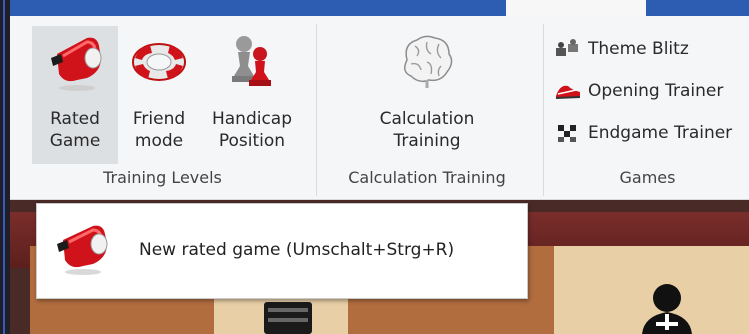  I want to click on window-left-border, so click(5, 167).